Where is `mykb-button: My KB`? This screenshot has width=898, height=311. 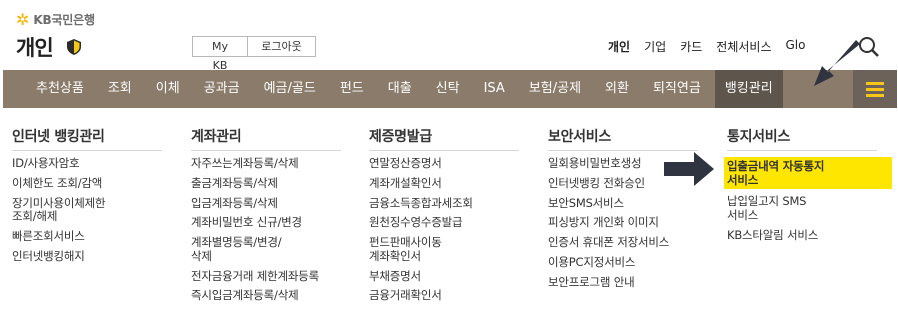 mykb-button: My KB is located at coordinates (220, 54).